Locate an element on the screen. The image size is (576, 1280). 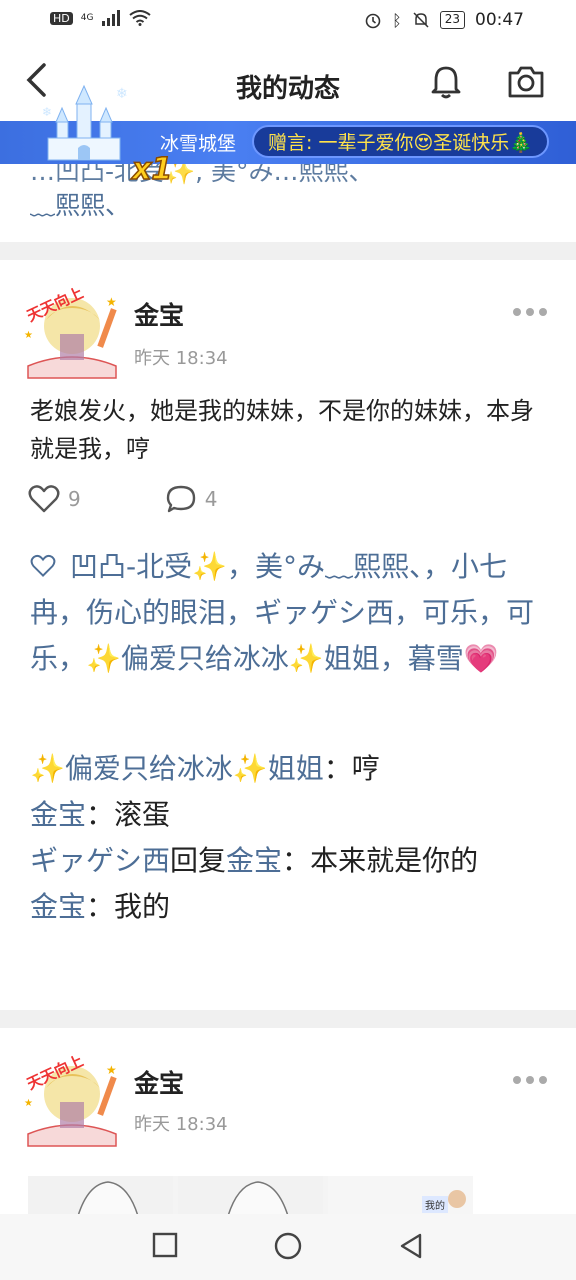
wifi-icon is located at coordinates (140, 18).